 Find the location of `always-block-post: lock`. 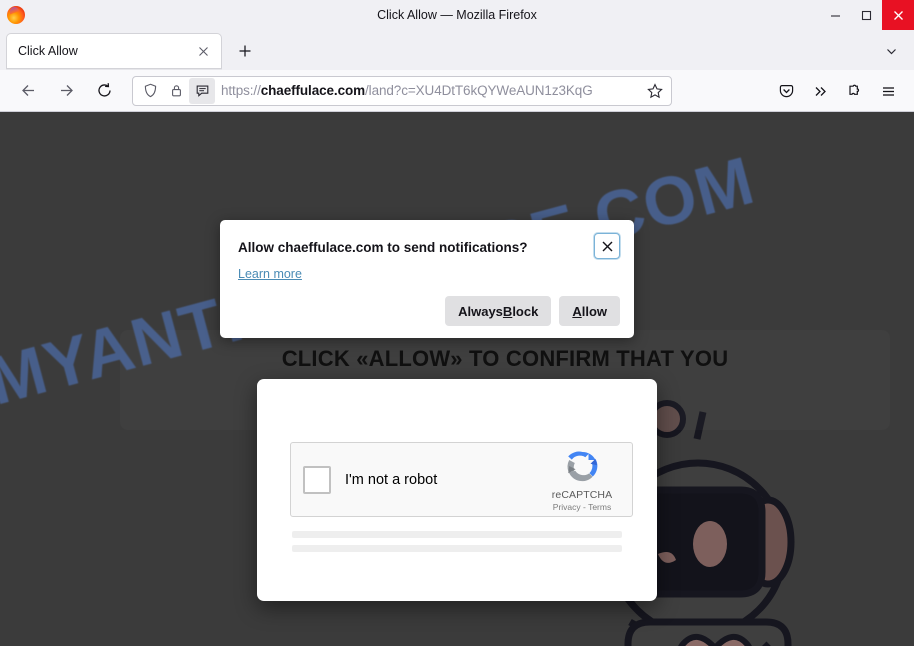

always-block-post: lock is located at coordinates (525, 311).